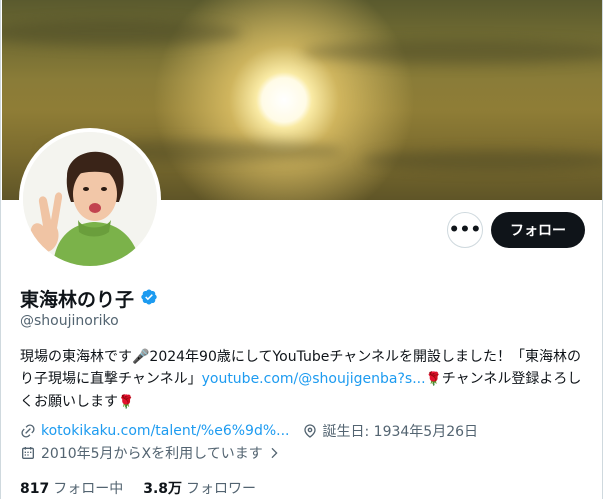 This screenshot has height=499, width=603. I want to click on follow-stats: 817 フォロー中 3.8万 フォロワー, so click(138, 488).